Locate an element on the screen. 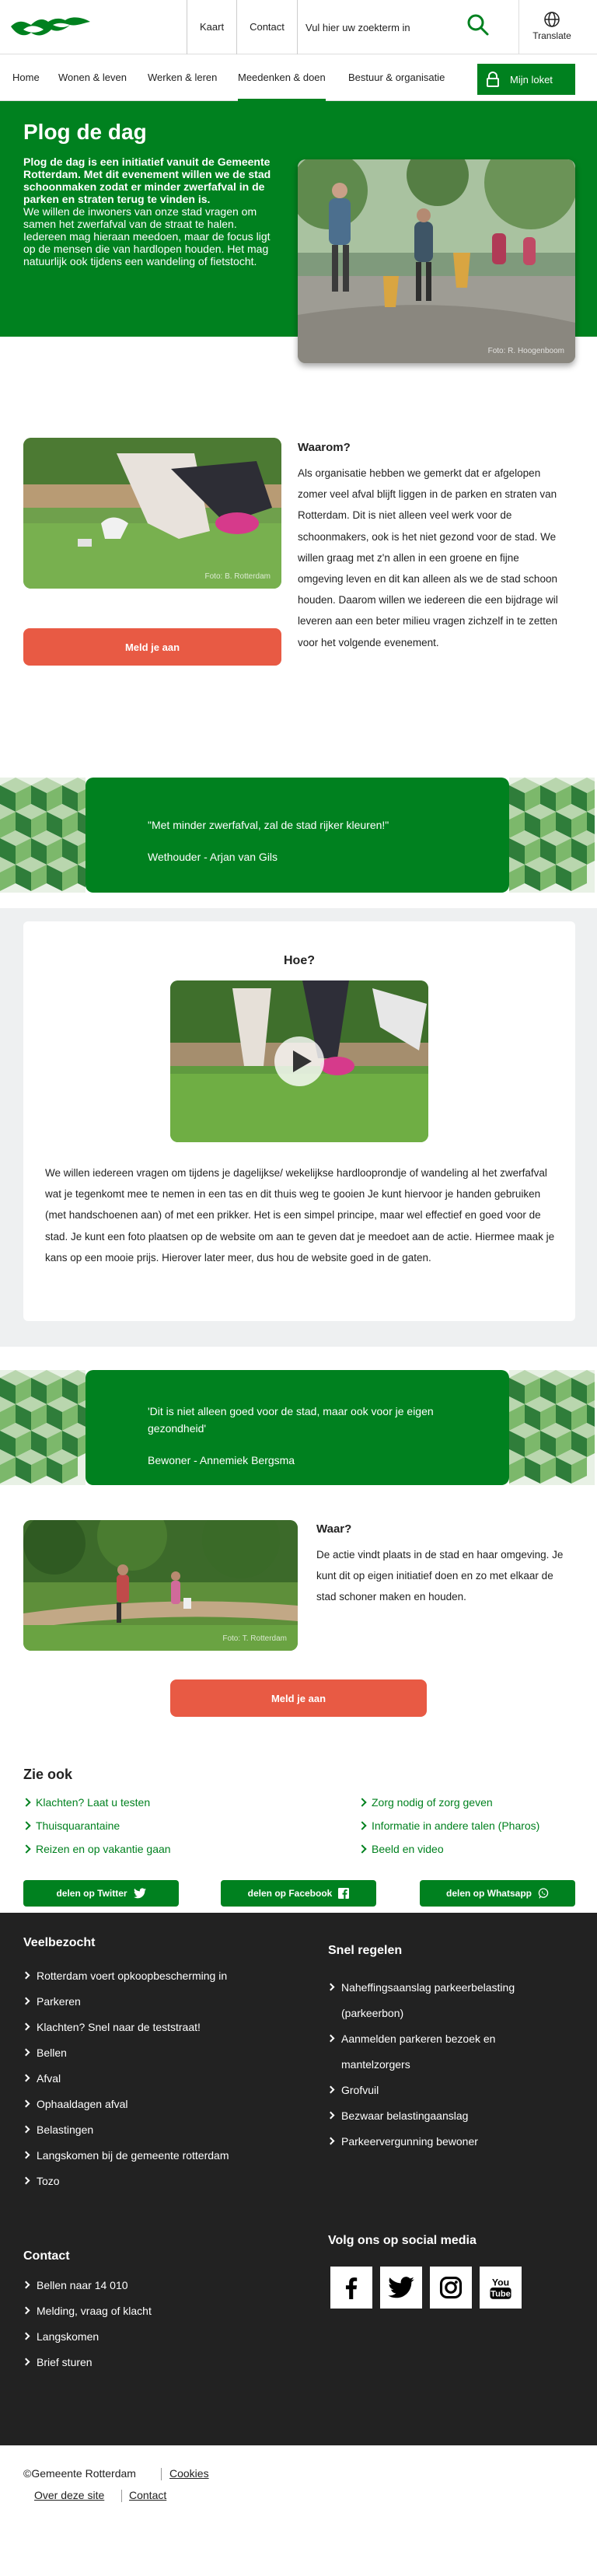 Image resolution: width=597 pixels, height=2576 pixels. search-input is located at coordinates (383, 27).